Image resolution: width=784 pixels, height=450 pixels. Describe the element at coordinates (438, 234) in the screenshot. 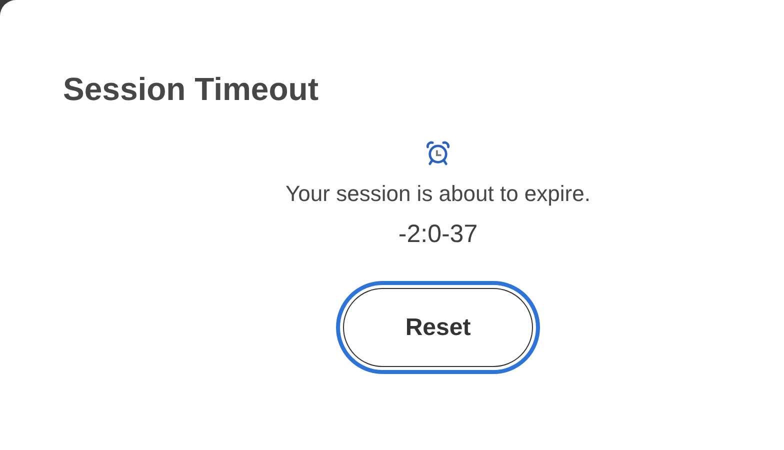

I see `countdown-timer: -2:0-37` at that location.